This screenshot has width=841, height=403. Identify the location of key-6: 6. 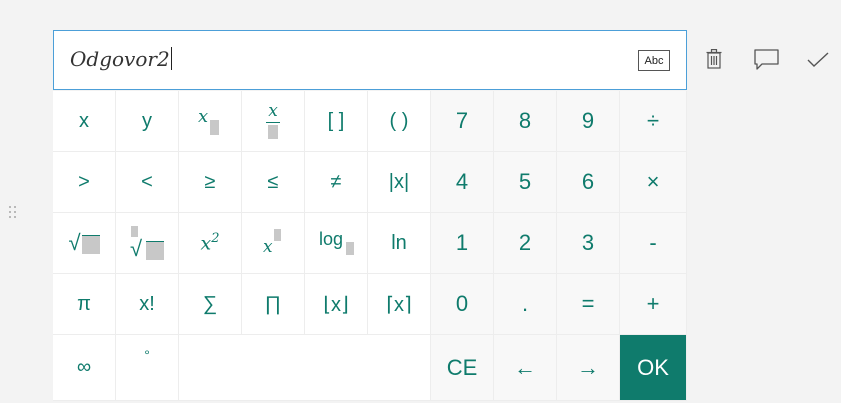
(588, 182).